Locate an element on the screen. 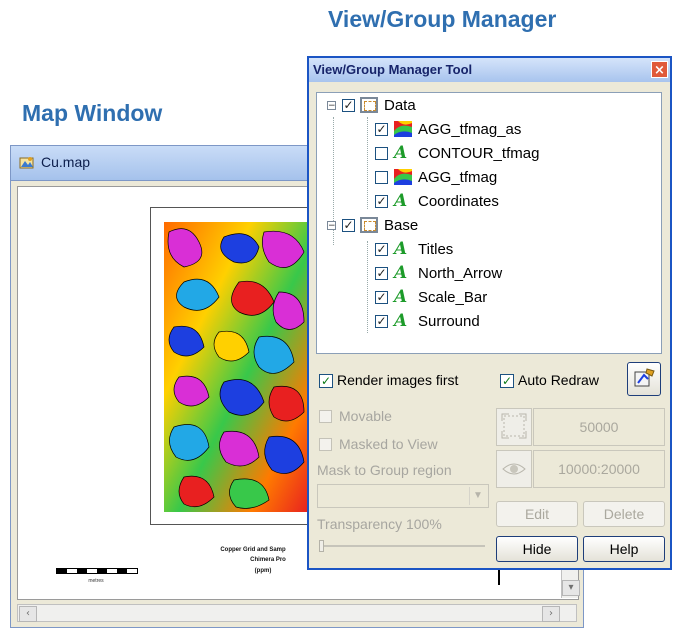 This screenshot has width=673, height=637. checkbox-surround: ✓ is located at coordinates (381, 321).